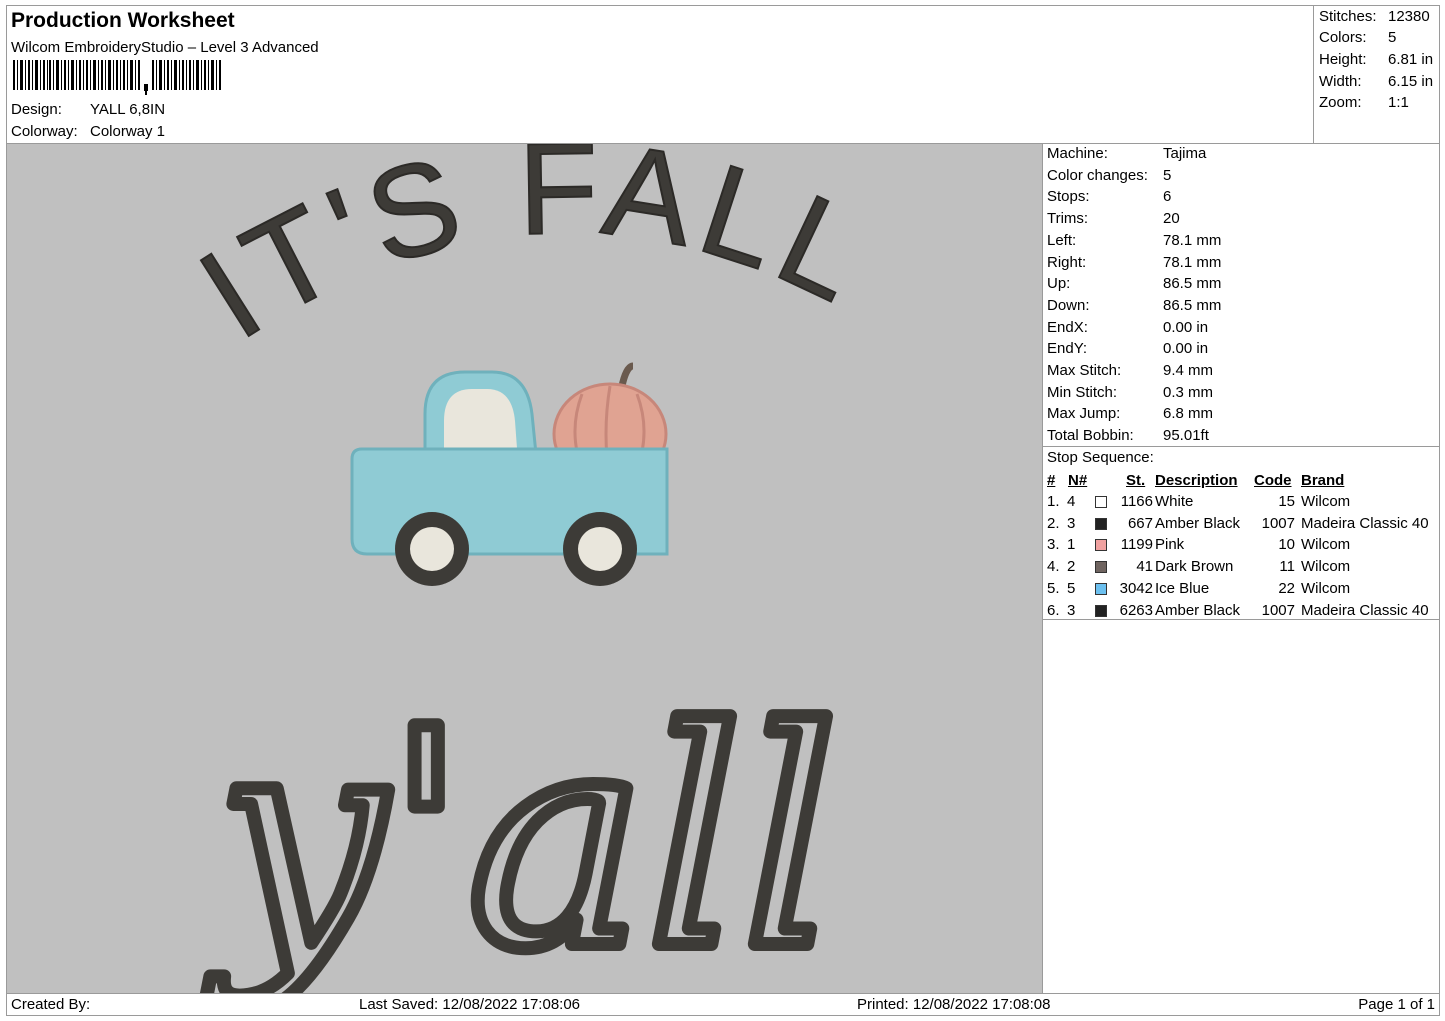  Describe the element at coordinates (1136, 588) in the screenshot. I see `row-stitches: 3042` at that location.